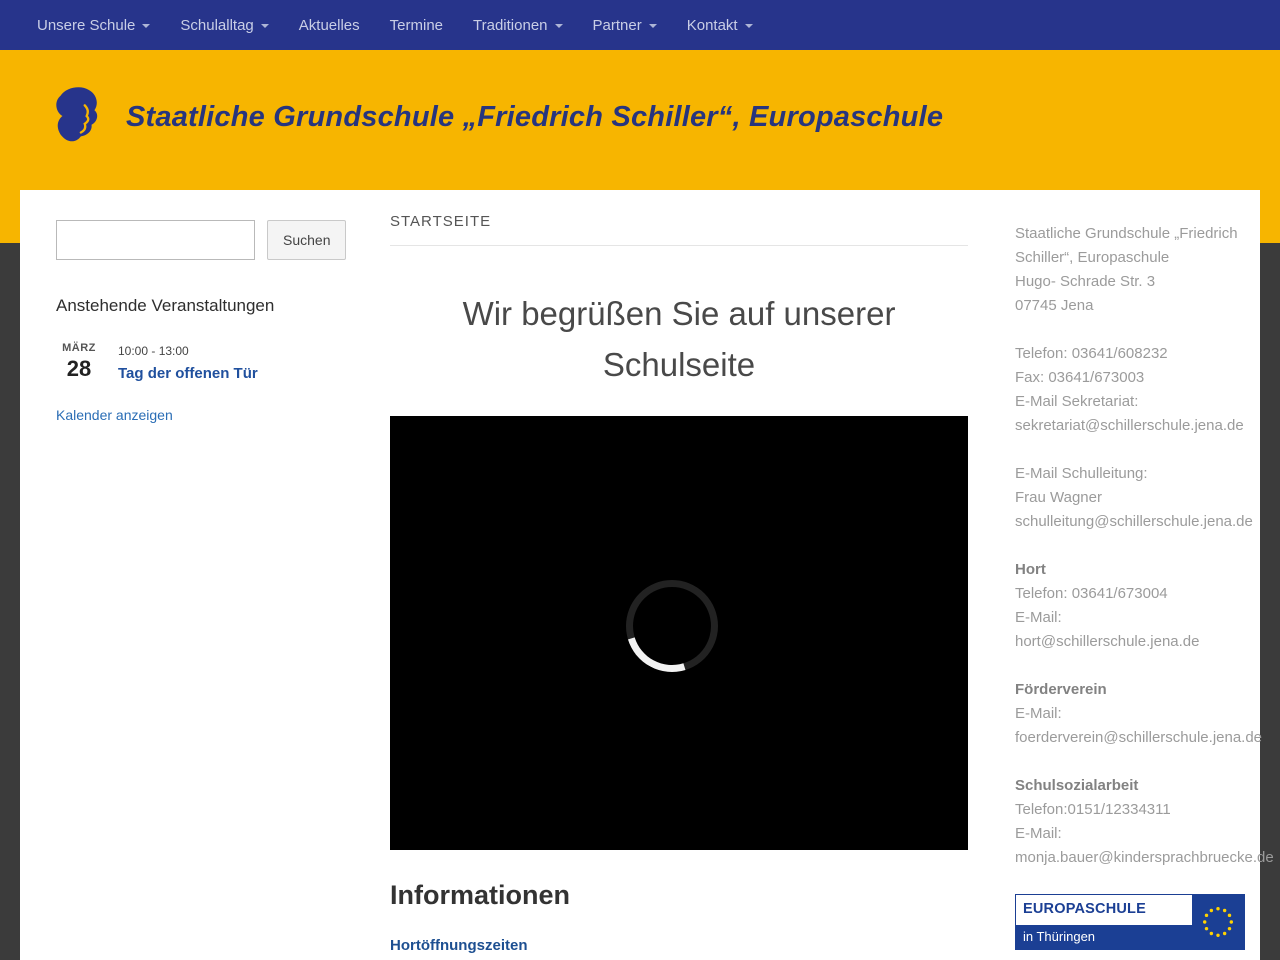  What do you see at coordinates (1139, 737) in the screenshot?
I see `foerderverein-email: foerderverein@schillerschule.jena.de` at bounding box center [1139, 737].